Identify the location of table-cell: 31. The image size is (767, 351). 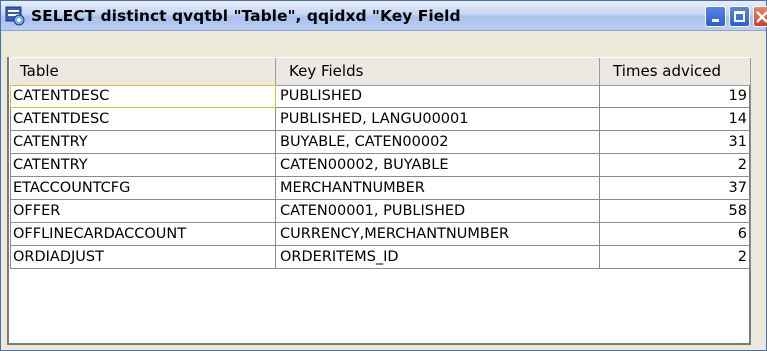
(675, 142).